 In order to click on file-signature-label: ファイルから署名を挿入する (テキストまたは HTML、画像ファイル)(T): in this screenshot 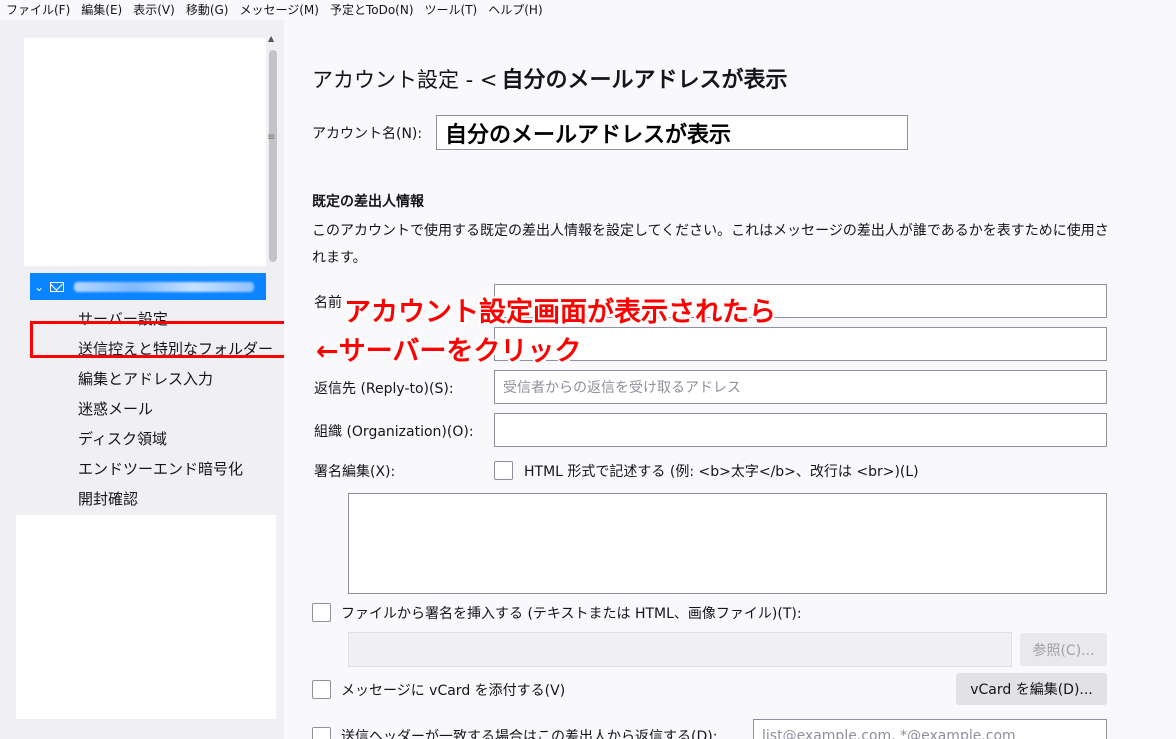, I will do `click(571, 614)`.